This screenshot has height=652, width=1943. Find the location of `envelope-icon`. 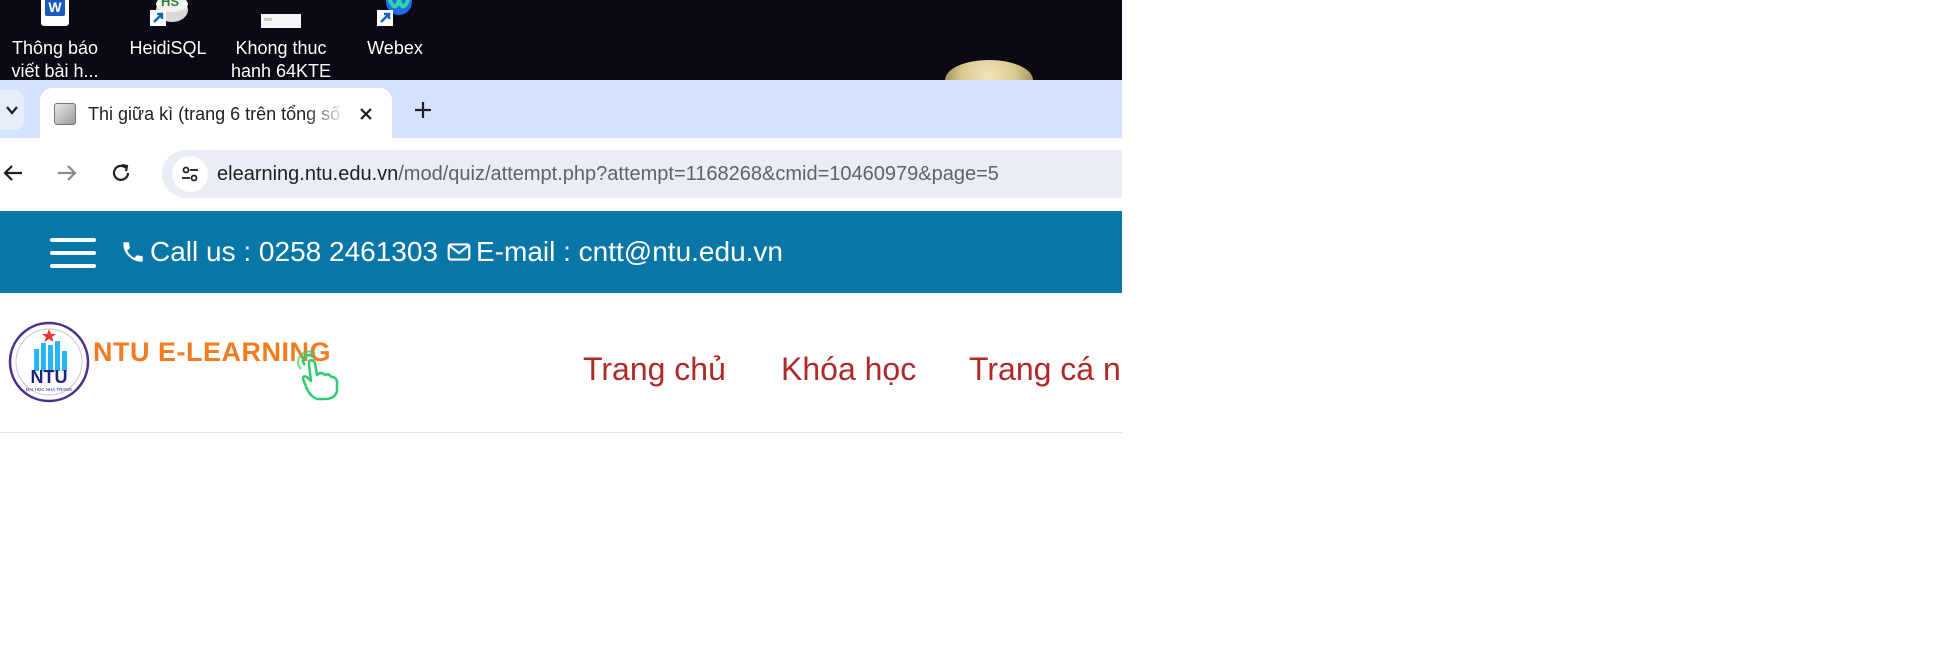

envelope-icon is located at coordinates (459, 252).